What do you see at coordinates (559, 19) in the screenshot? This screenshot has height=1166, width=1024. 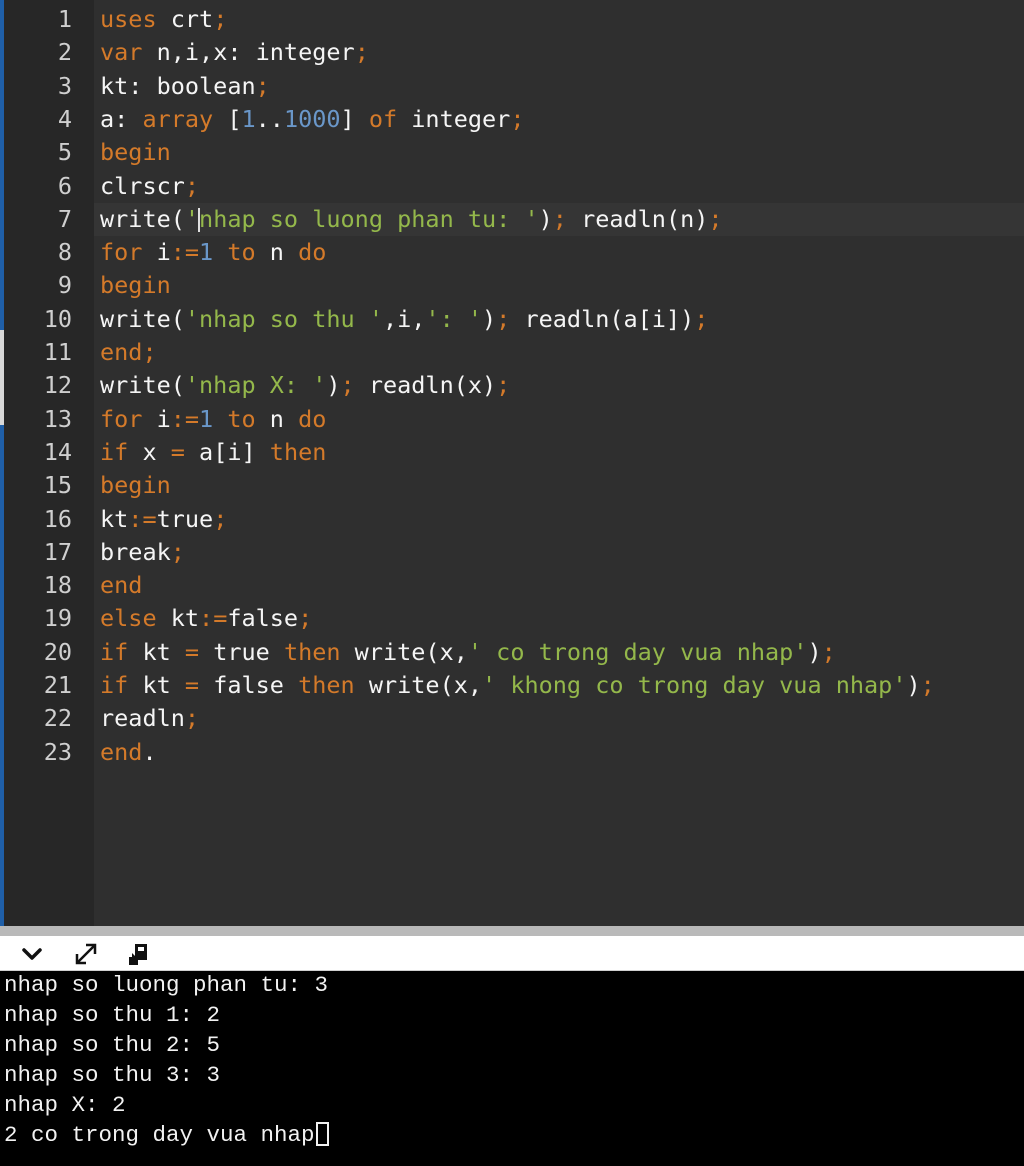 I see `code-line: uses crt;` at bounding box center [559, 19].